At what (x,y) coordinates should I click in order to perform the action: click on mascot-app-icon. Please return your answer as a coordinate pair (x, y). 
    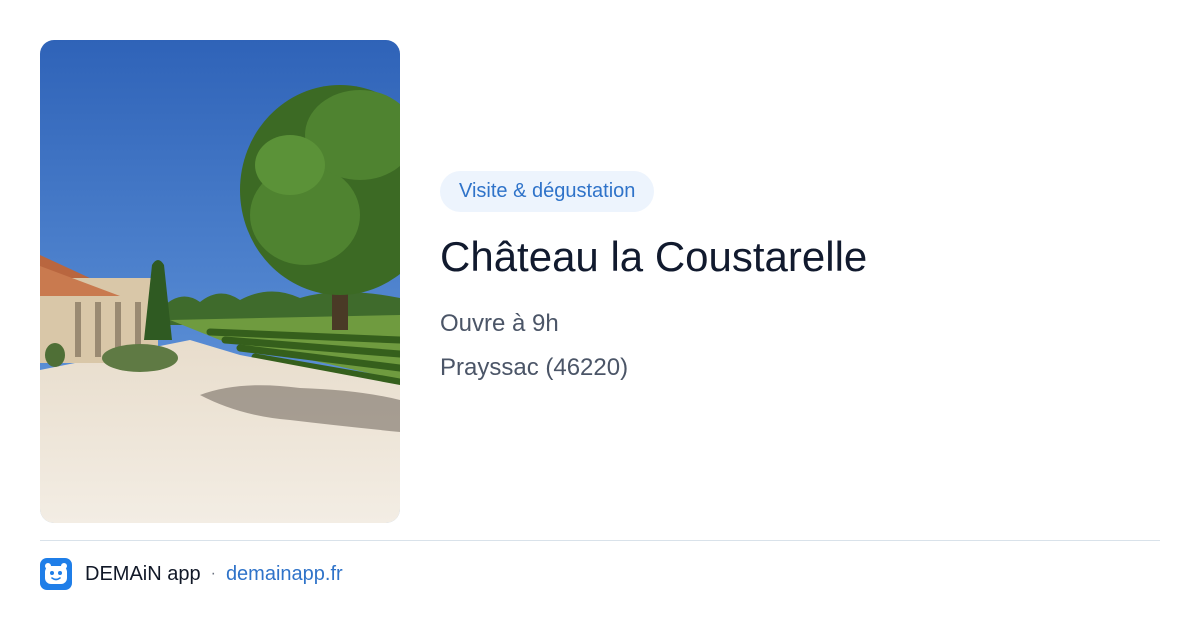
    Looking at the image, I should click on (56, 574).